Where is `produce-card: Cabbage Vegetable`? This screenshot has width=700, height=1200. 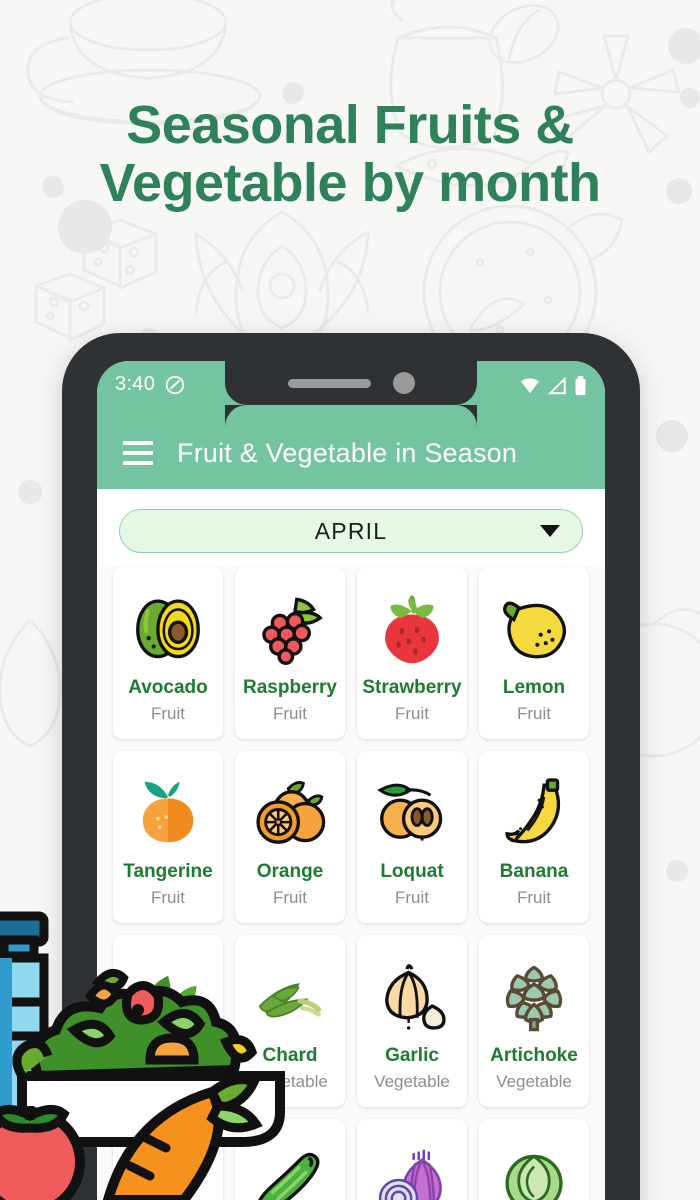
produce-card: Cabbage Vegetable is located at coordinates (534, 1159).